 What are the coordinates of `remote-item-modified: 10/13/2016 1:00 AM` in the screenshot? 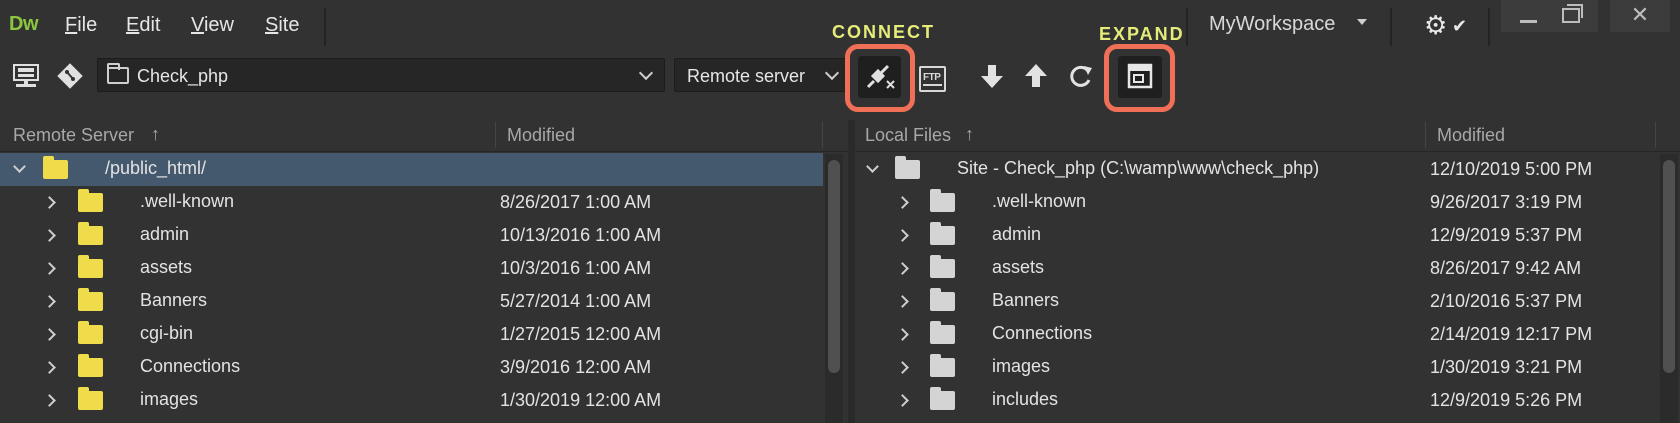 It's located at (581, 235).